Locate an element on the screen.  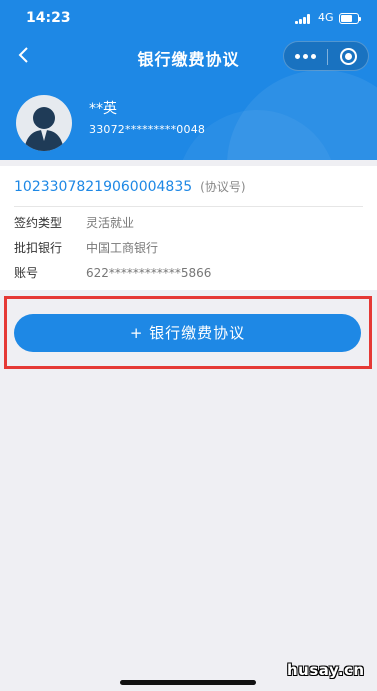
capsule-divider is located at coordinates (327, 57).